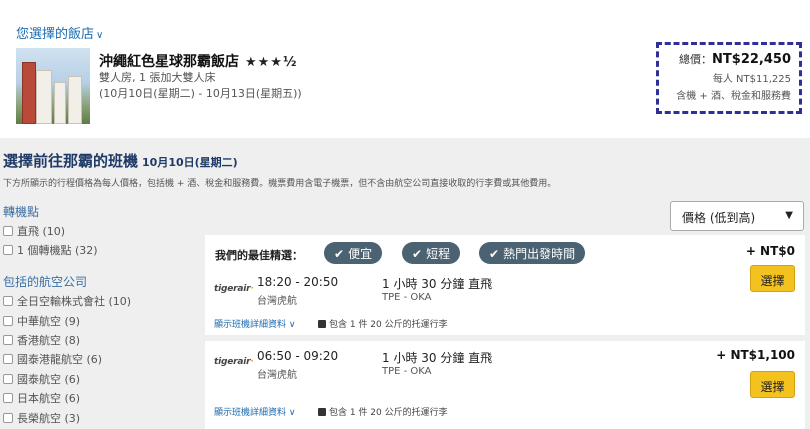 The image size is (810, 429). Describe the element at coordinates (789, 215) in the screenshot. I see `chevron-down-icon: ▼` at that location.